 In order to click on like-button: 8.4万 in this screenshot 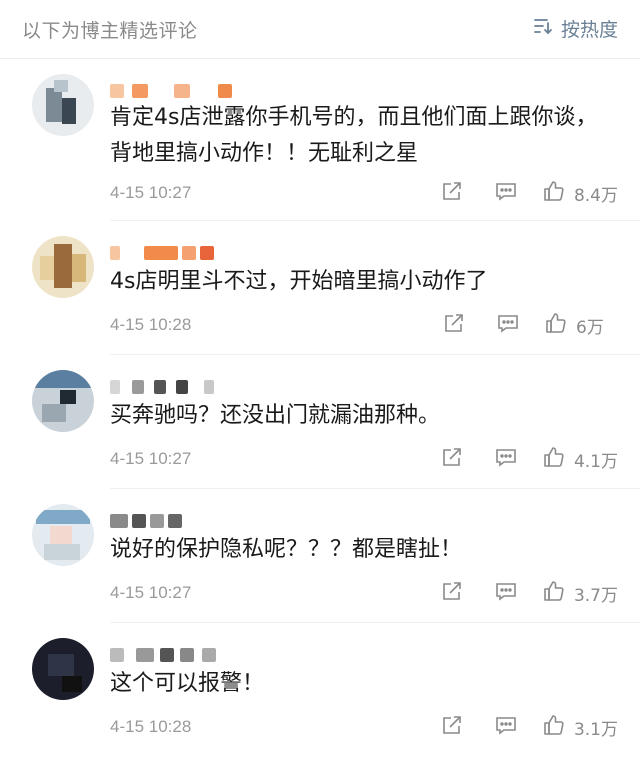, I will do `click(580, 193)`.